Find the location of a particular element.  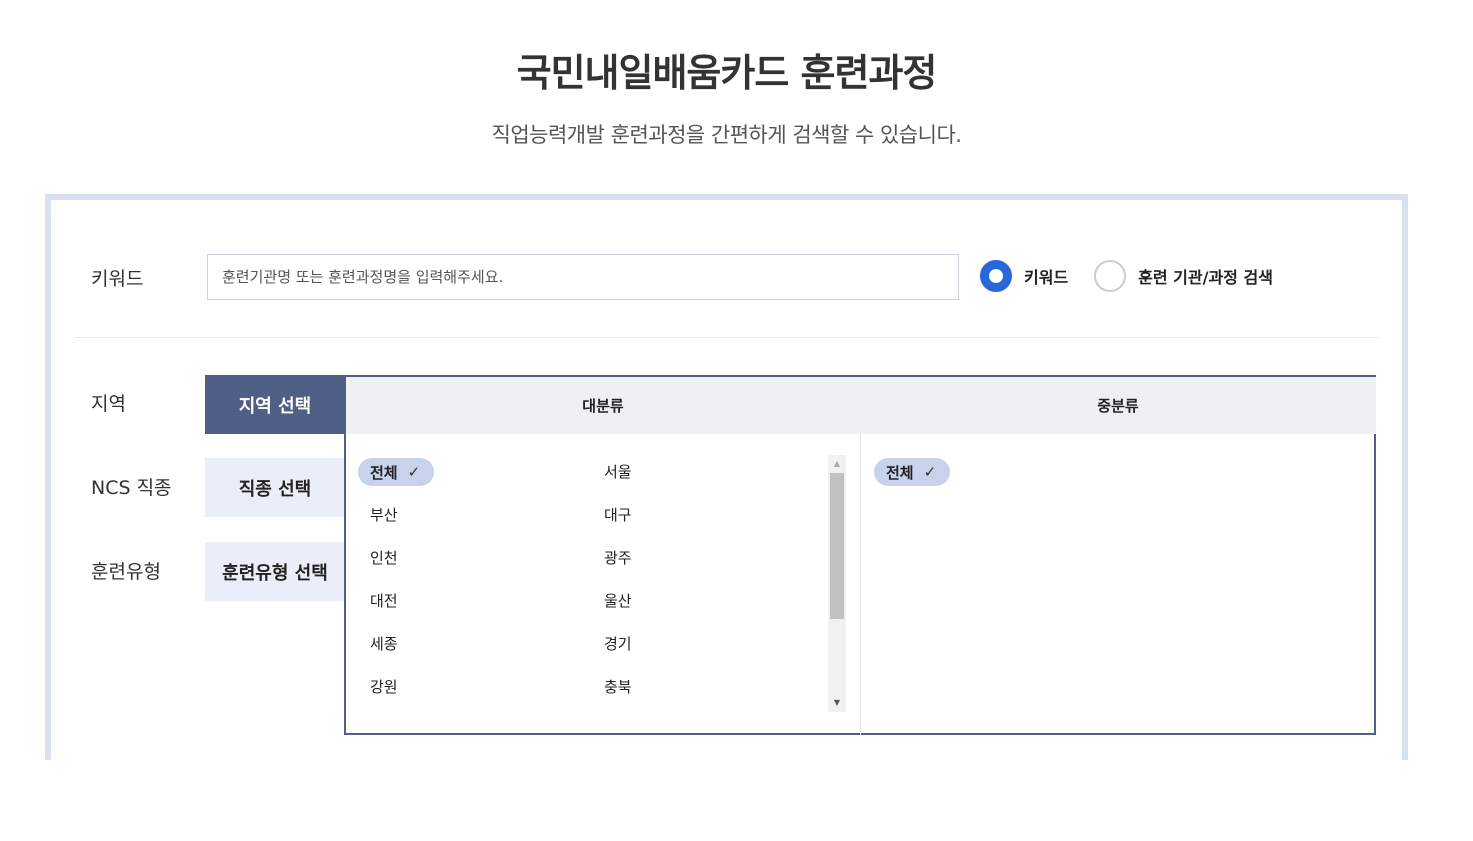

major-category-header: 대분류 is located at coordinates (603, 405).